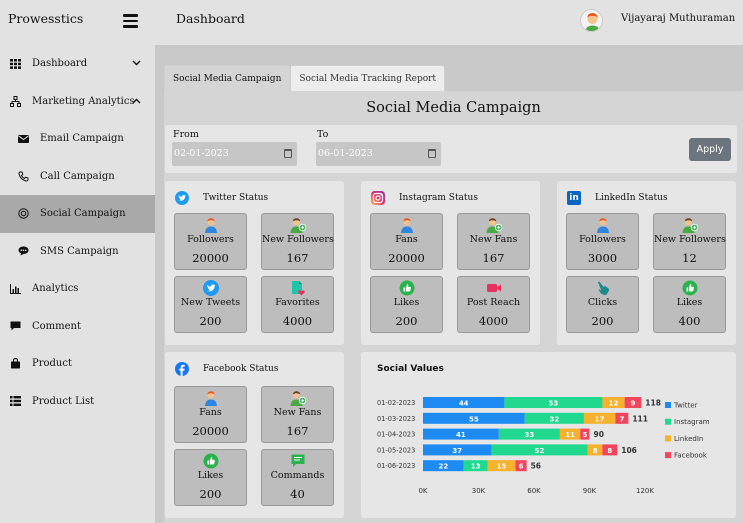 This screenshot has height=523, width=743. What do you see at coordinates (474, 419) in the screenshot?
I see `data-label: 55` at bounding box center [474, 419].